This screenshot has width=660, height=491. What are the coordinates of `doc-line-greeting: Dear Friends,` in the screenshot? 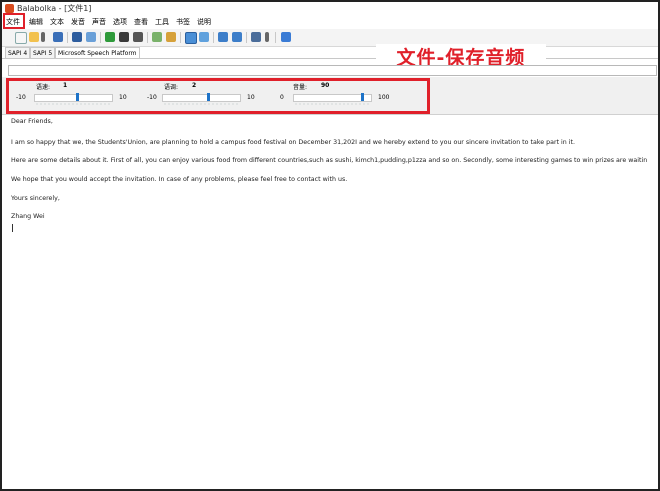 It's located at (32, 121).